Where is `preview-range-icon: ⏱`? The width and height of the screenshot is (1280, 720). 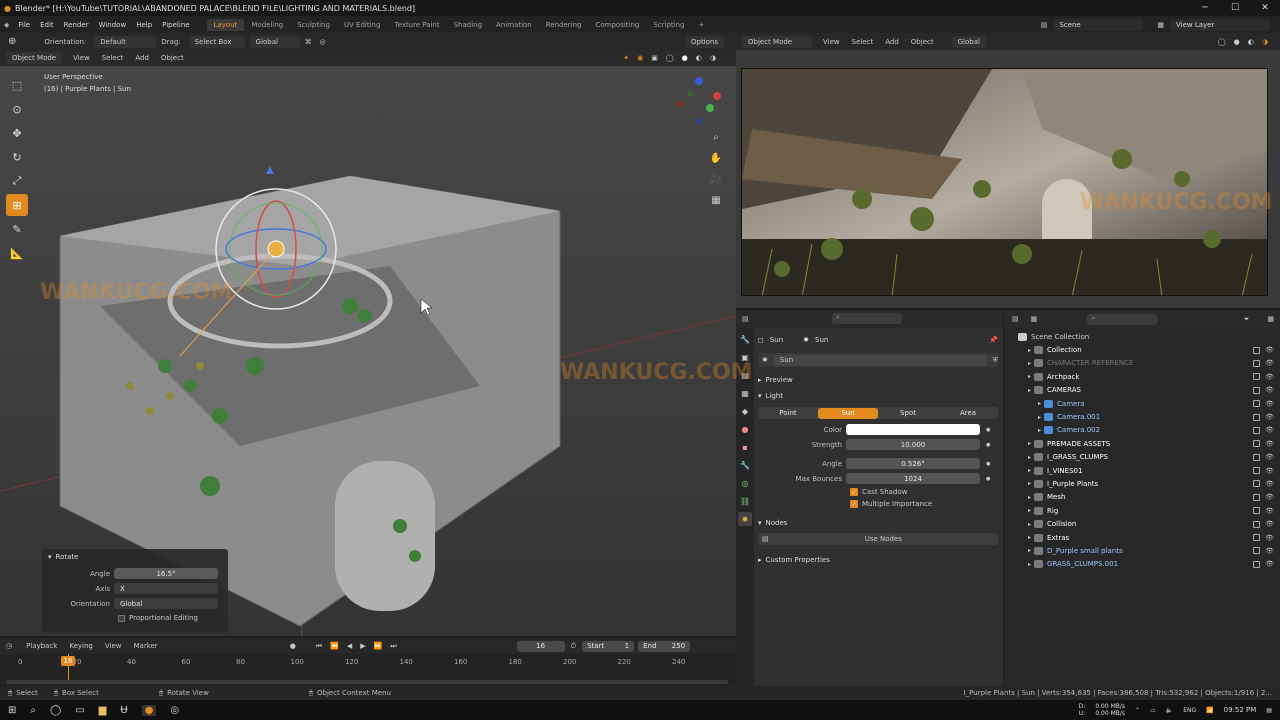 preview-range-icon: ⏱ is located at coordinates (573, 646).